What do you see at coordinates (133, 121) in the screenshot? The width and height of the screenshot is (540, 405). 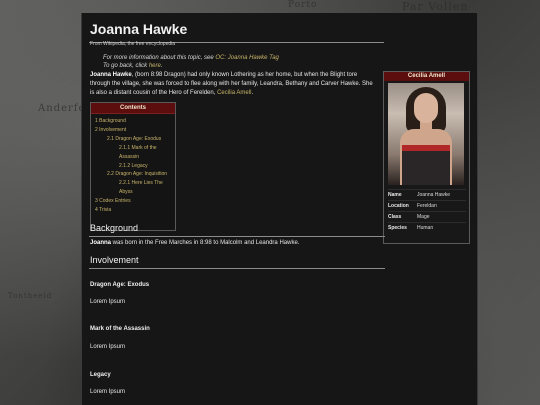 I see `toc-item-background: 1 Background` at bounding box center [133, 121].